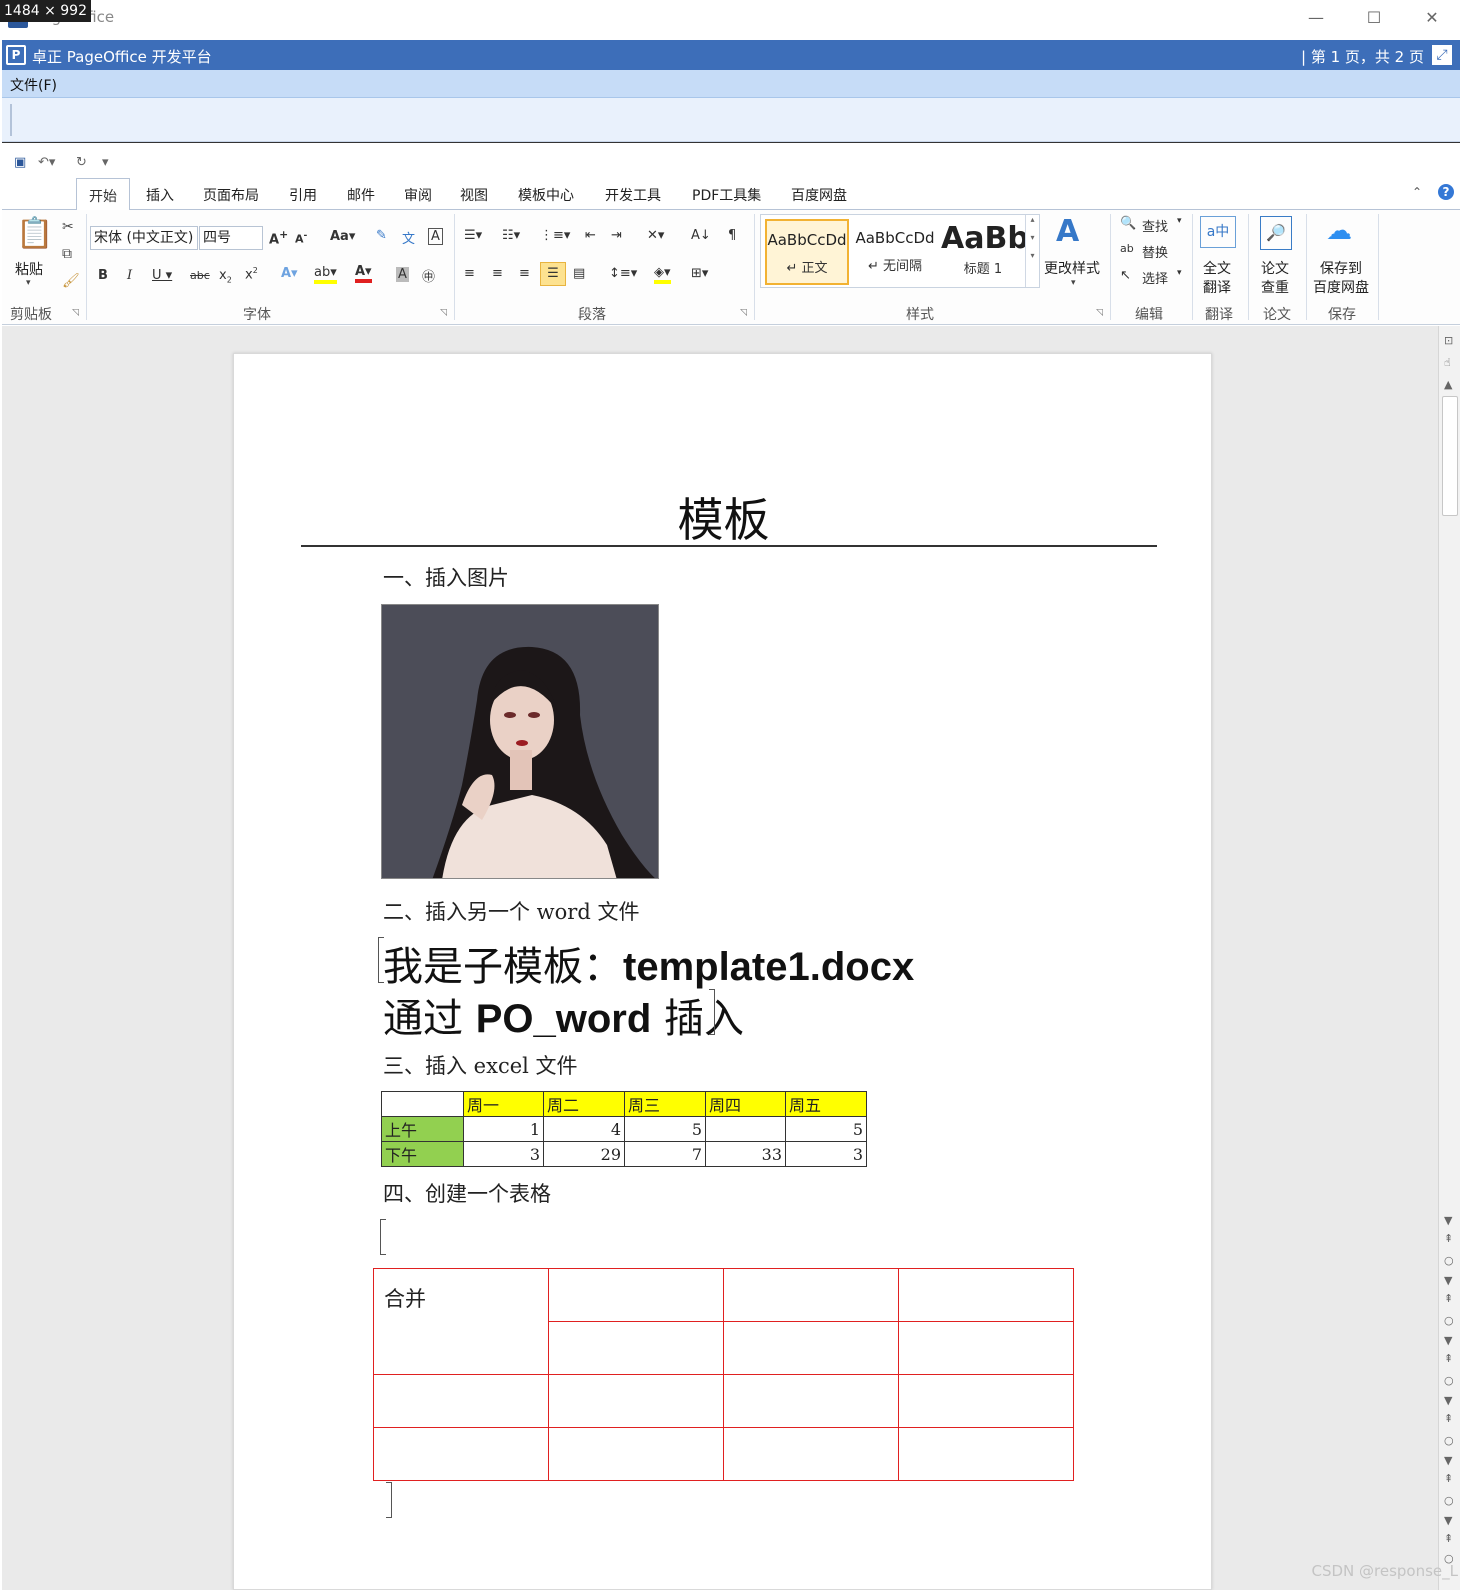 This screenshot has width=1482, height=1590. Describe the element at coordinates (511, 235) in the screenshot. I see `numbering-icon: ☷▾` at that location.